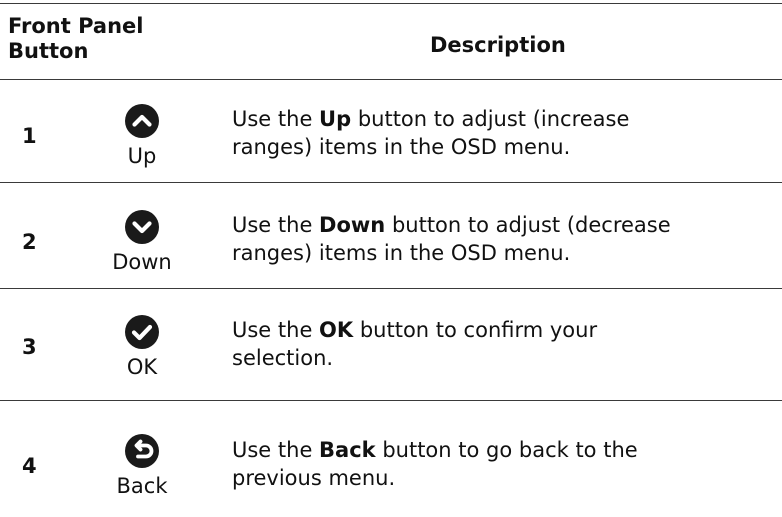 Image resolution: width=782 pixels, height=517 pixels. What do you see at coordinates (29, 347) in the screenshot?
I see `row-number: 3` at bounding box center [29, 347].